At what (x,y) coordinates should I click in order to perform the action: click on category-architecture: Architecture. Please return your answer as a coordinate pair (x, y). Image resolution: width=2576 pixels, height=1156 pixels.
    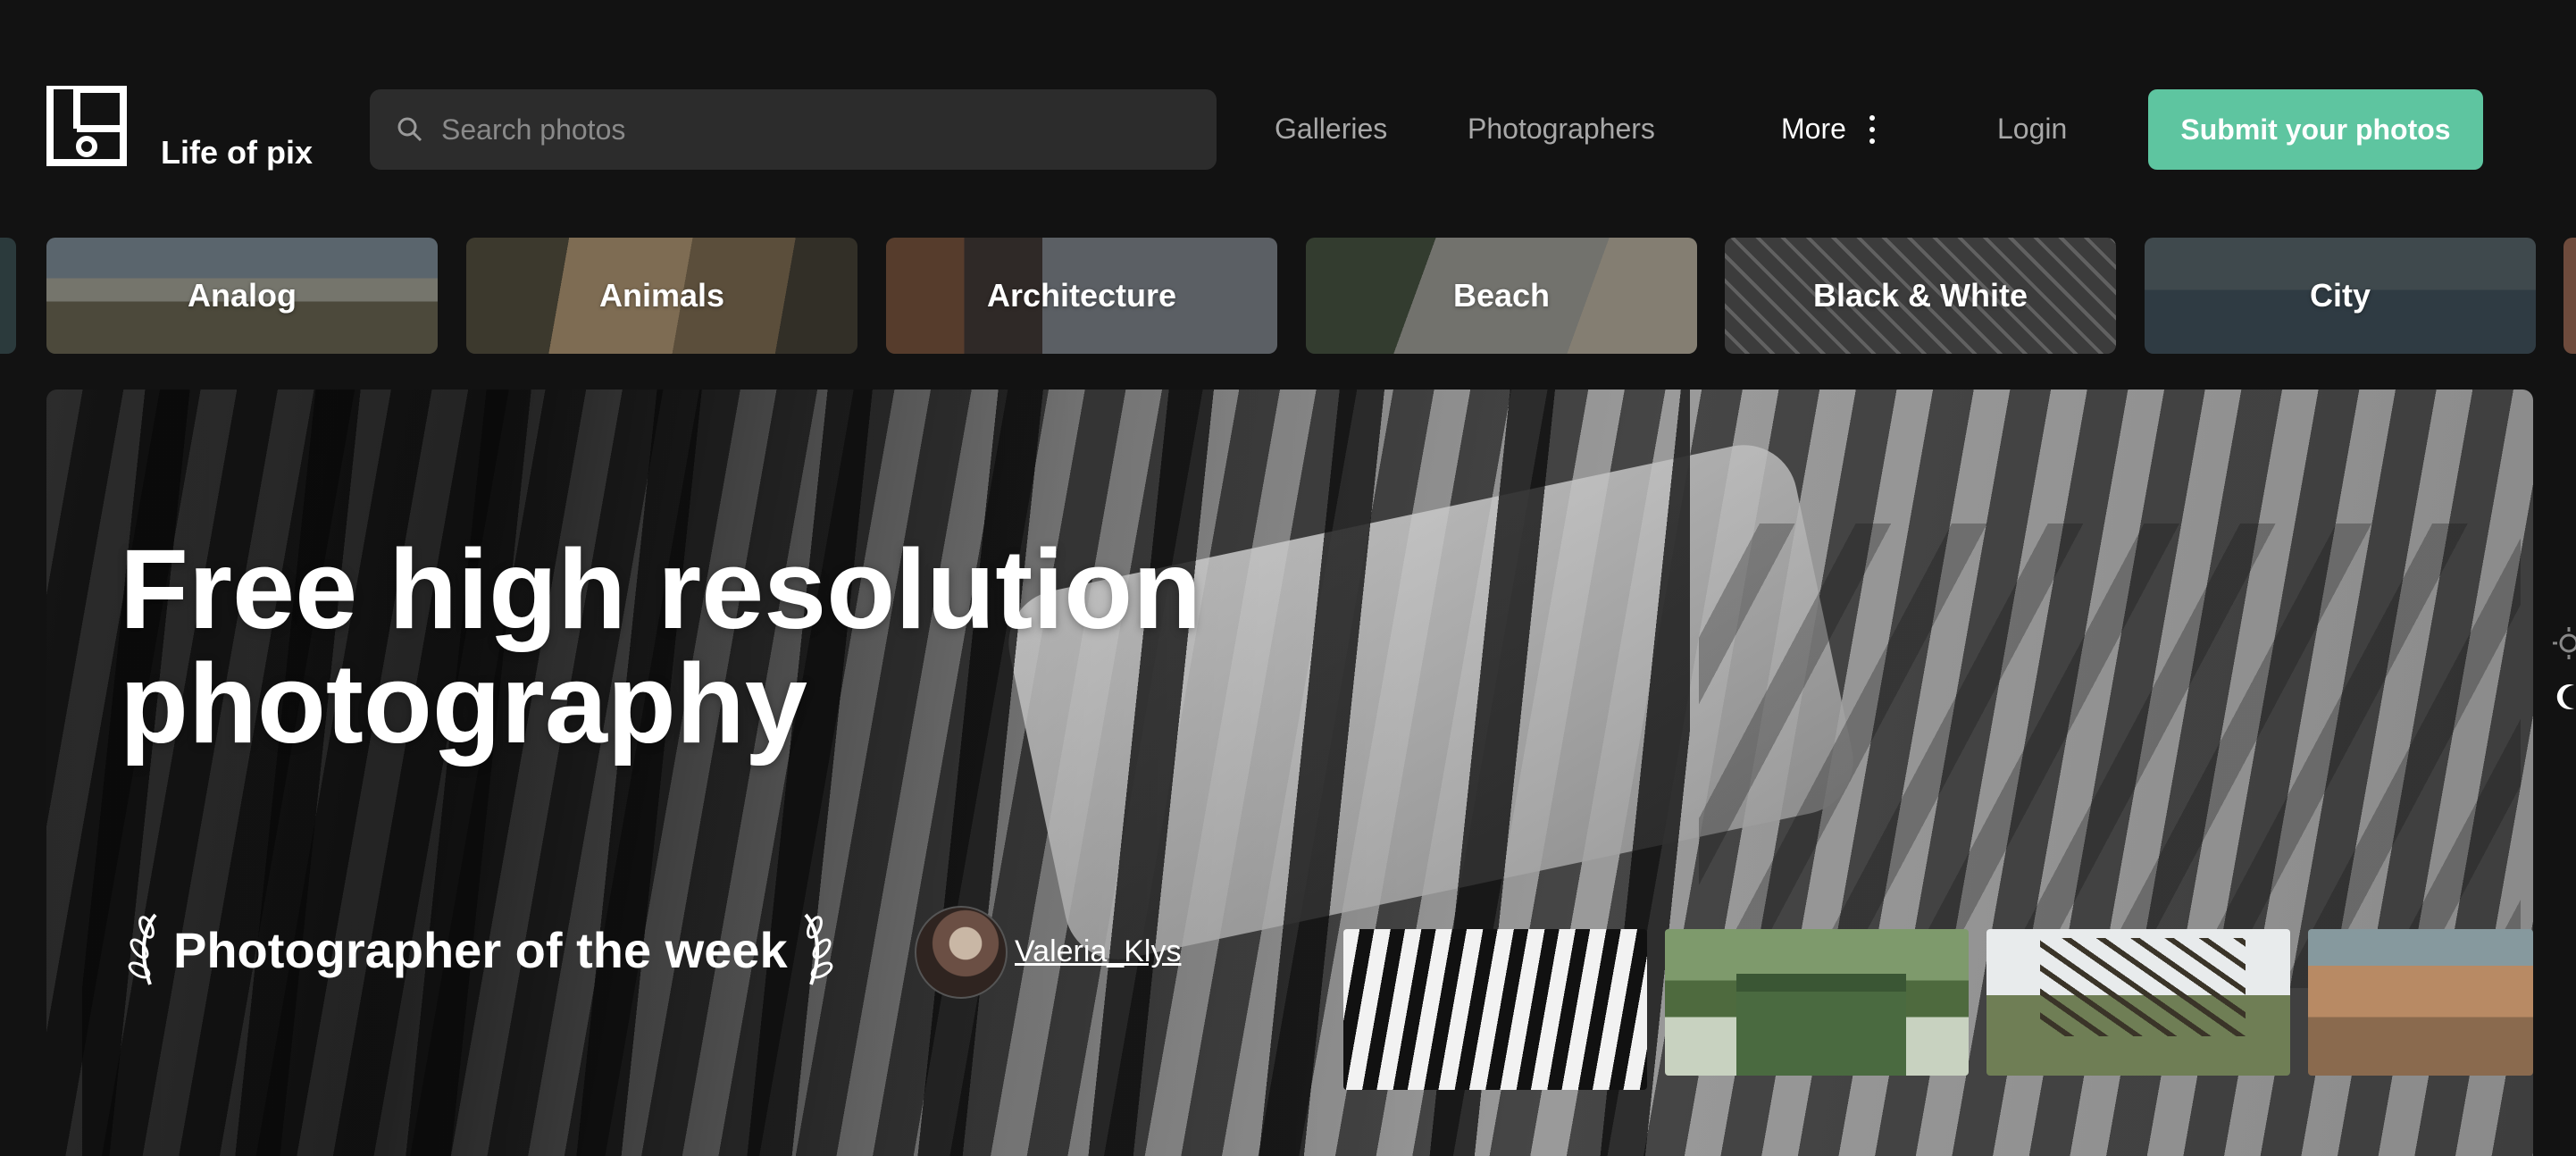
    Looking at the image, I should click on (1082, 296).